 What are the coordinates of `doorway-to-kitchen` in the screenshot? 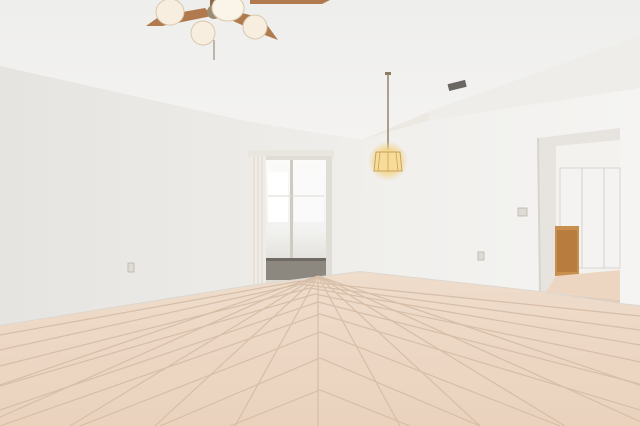 It's located at (579, 216).